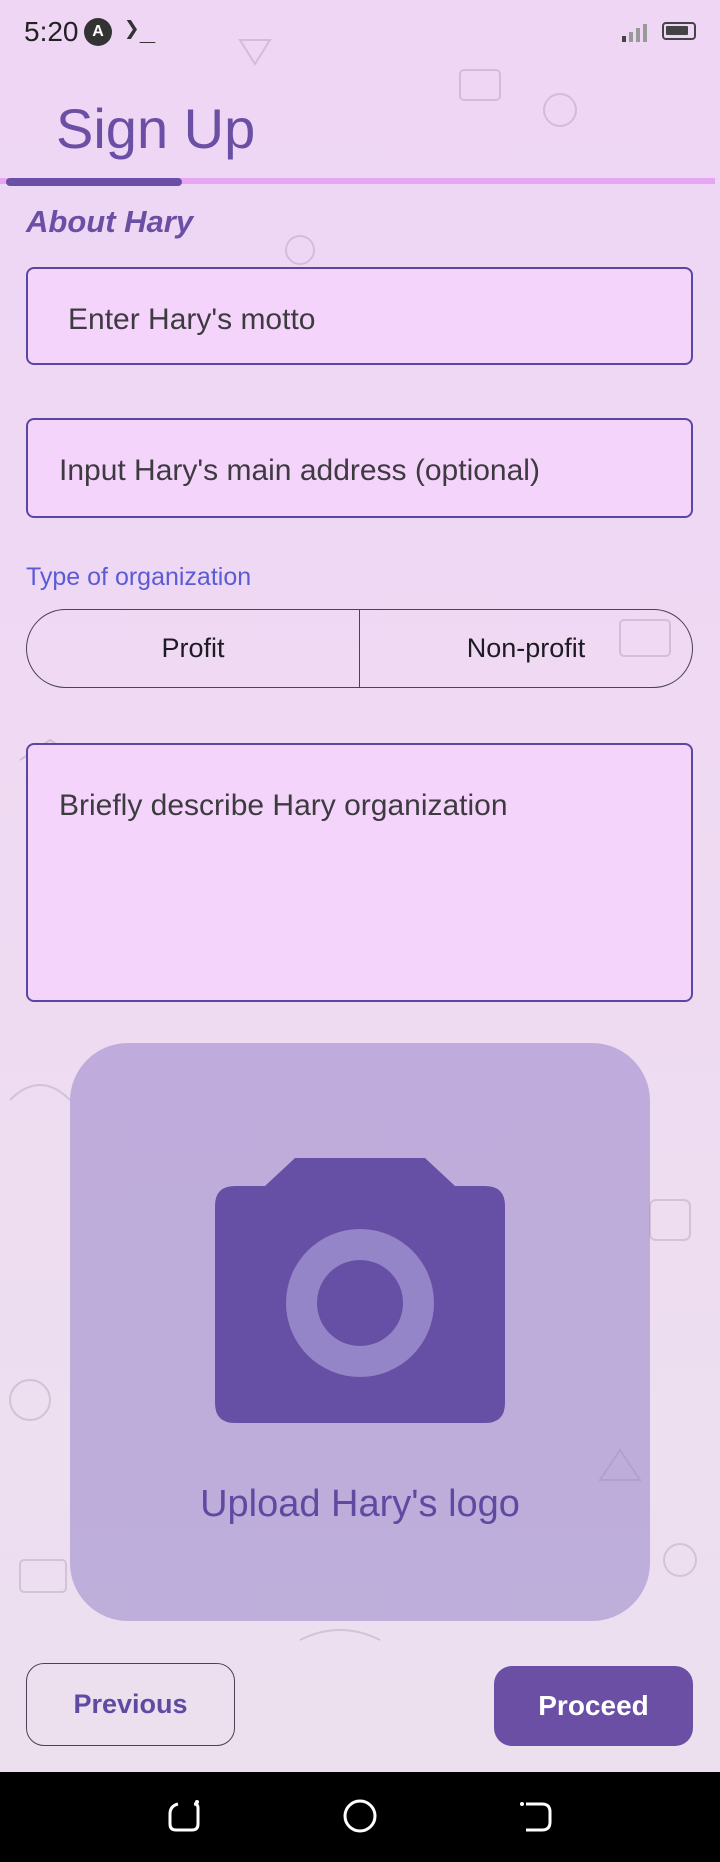 The height and width of the screenshot is (1862, 720). Describe the element at coordinates (110, 221) in the screenshot. I see `section-title: About Hary` at that location.